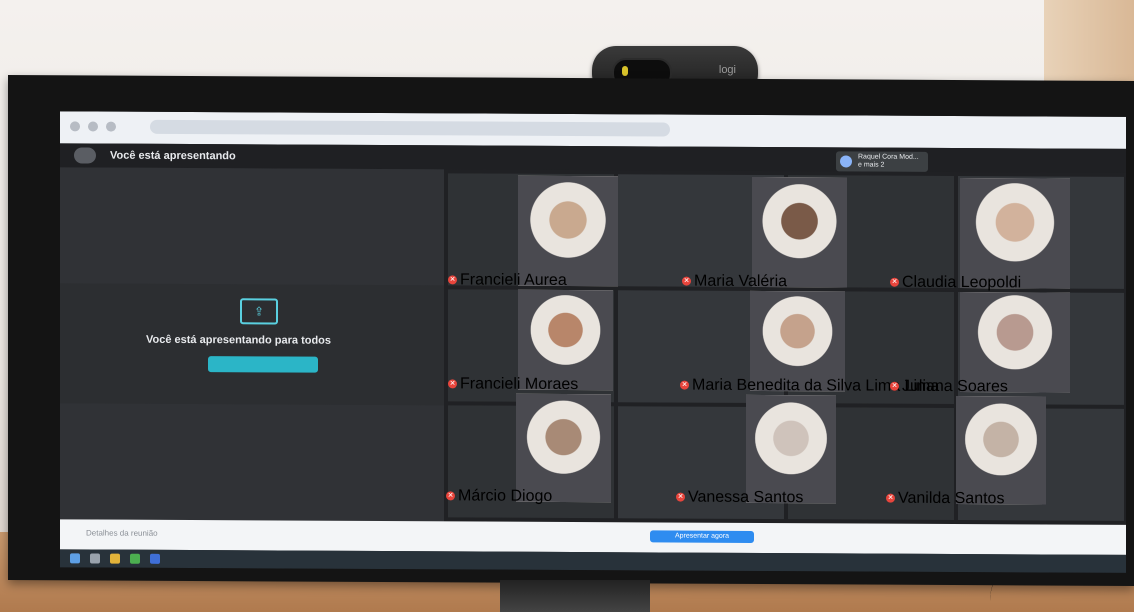  What do you see at coordinates (115, 558) in the screenshot?
I see `folder-icon` at bounding box center [115, 558].